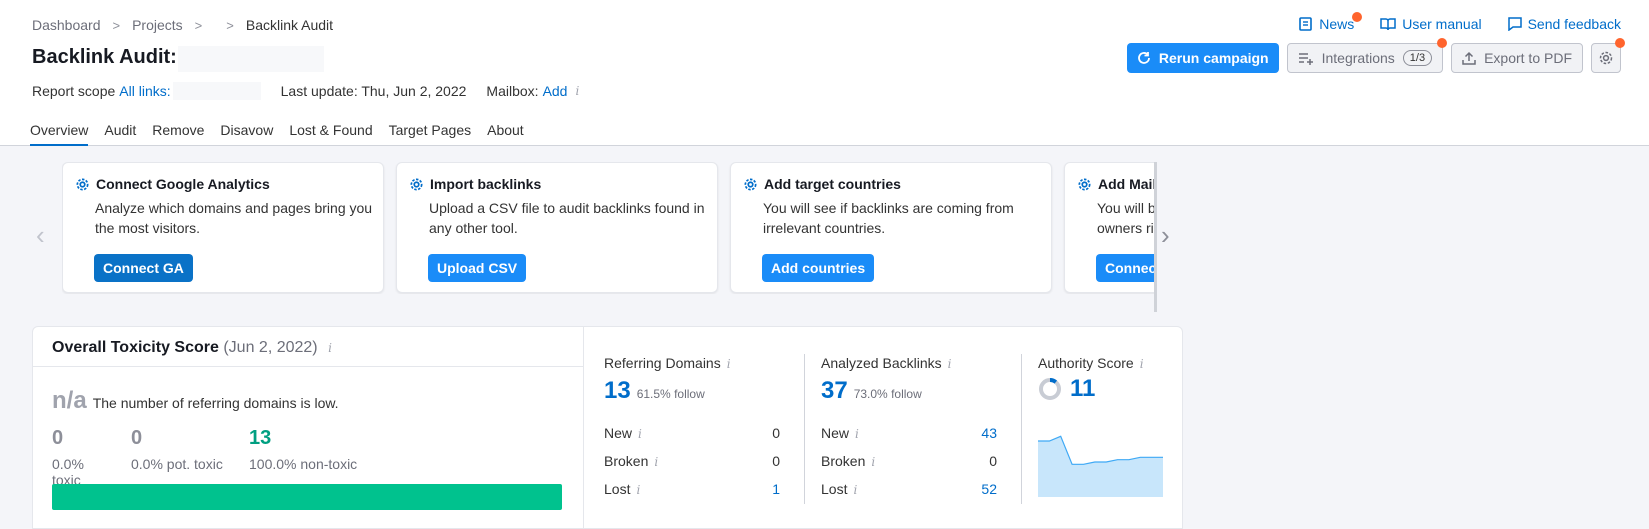 The width and height of the screenshot is (1649, 529). I want to click on playlist-add-icon, so click(1305, 59).